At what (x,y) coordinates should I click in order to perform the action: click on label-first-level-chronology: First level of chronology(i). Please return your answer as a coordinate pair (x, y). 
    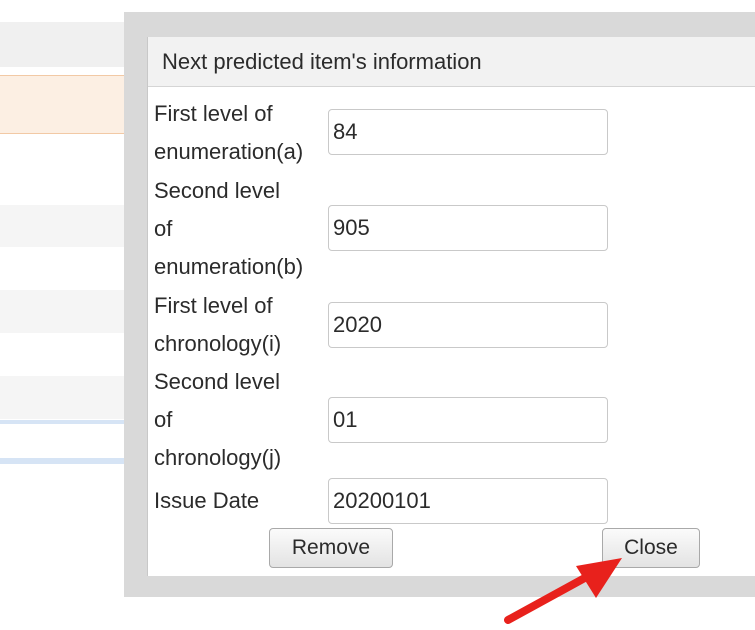
    Looking at the image, I should click on (218, 324).